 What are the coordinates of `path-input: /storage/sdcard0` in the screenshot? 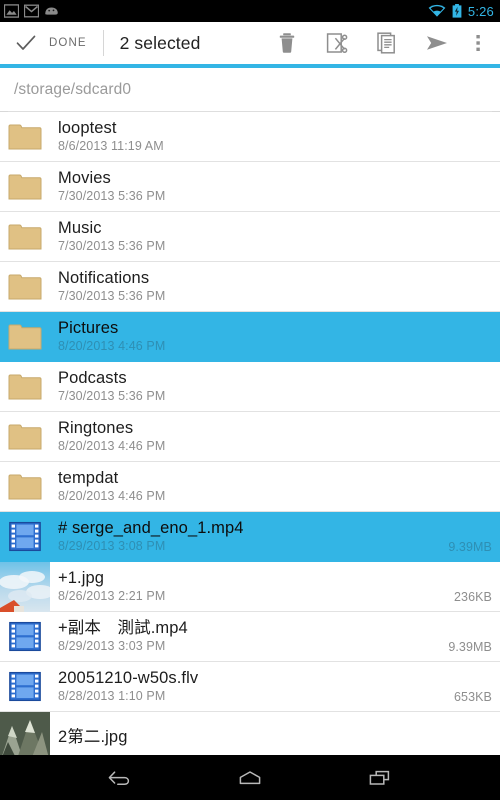 It's located at (72, 90).